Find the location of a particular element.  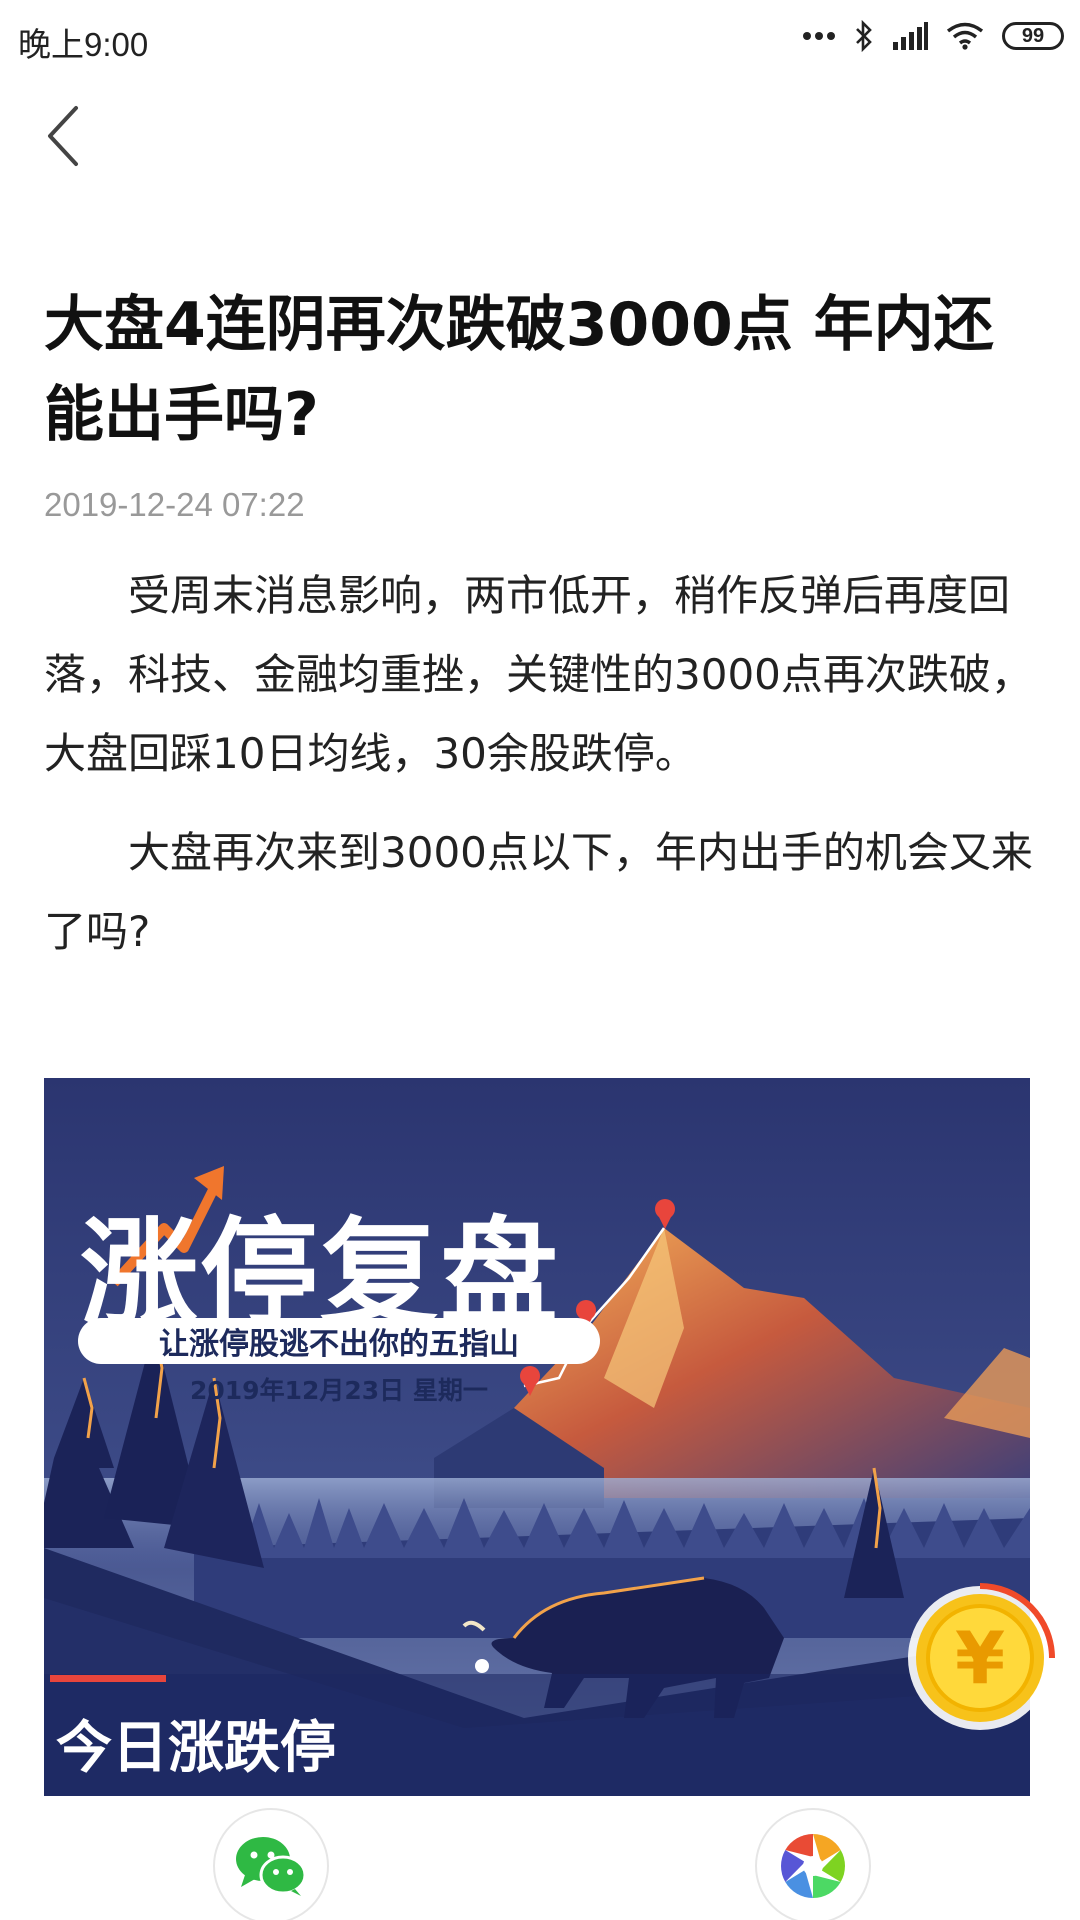

banner-accent-line is located at coordinates (108, 1678).